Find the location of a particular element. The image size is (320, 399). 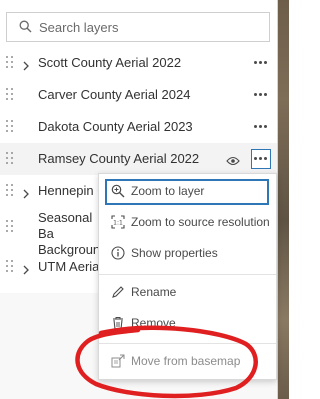

svg-text: 1:1 is located at coordinates (118, 223).